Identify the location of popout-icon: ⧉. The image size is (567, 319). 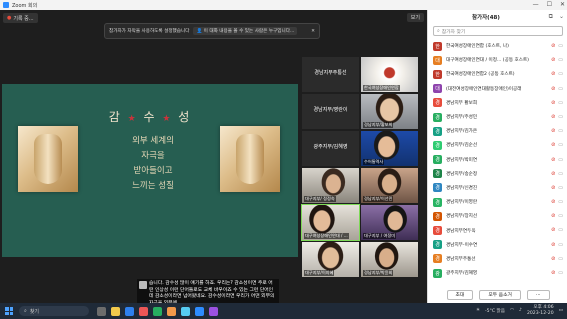
(551, 17).